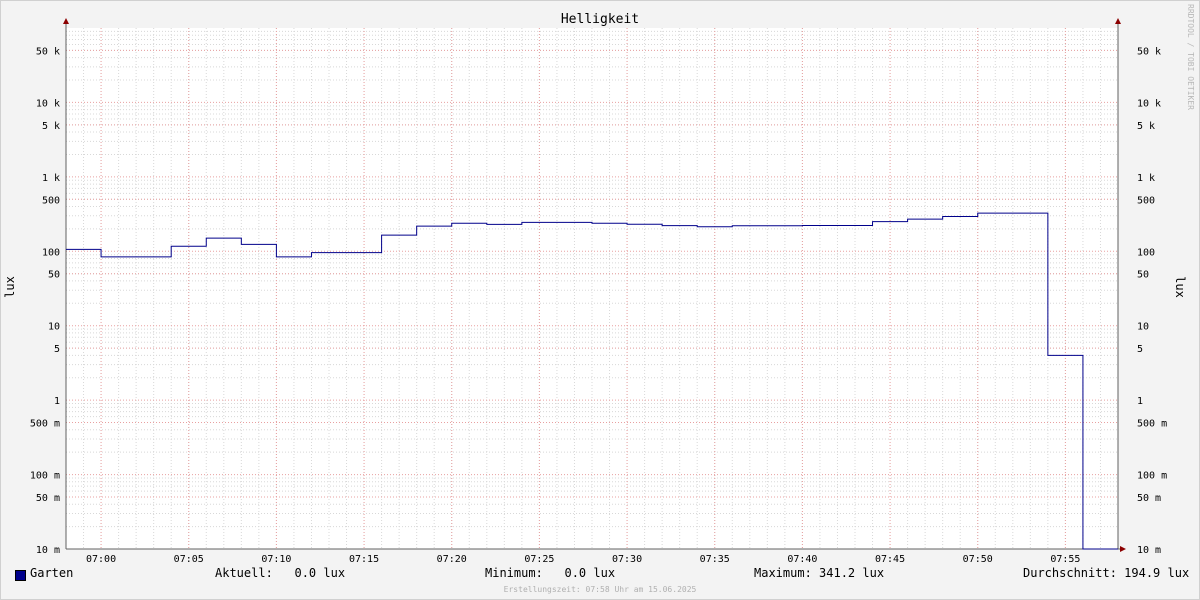 This screenshot has height=600, width=1200. I want to click on x-tick-label: 07:20, so click(452, 559).